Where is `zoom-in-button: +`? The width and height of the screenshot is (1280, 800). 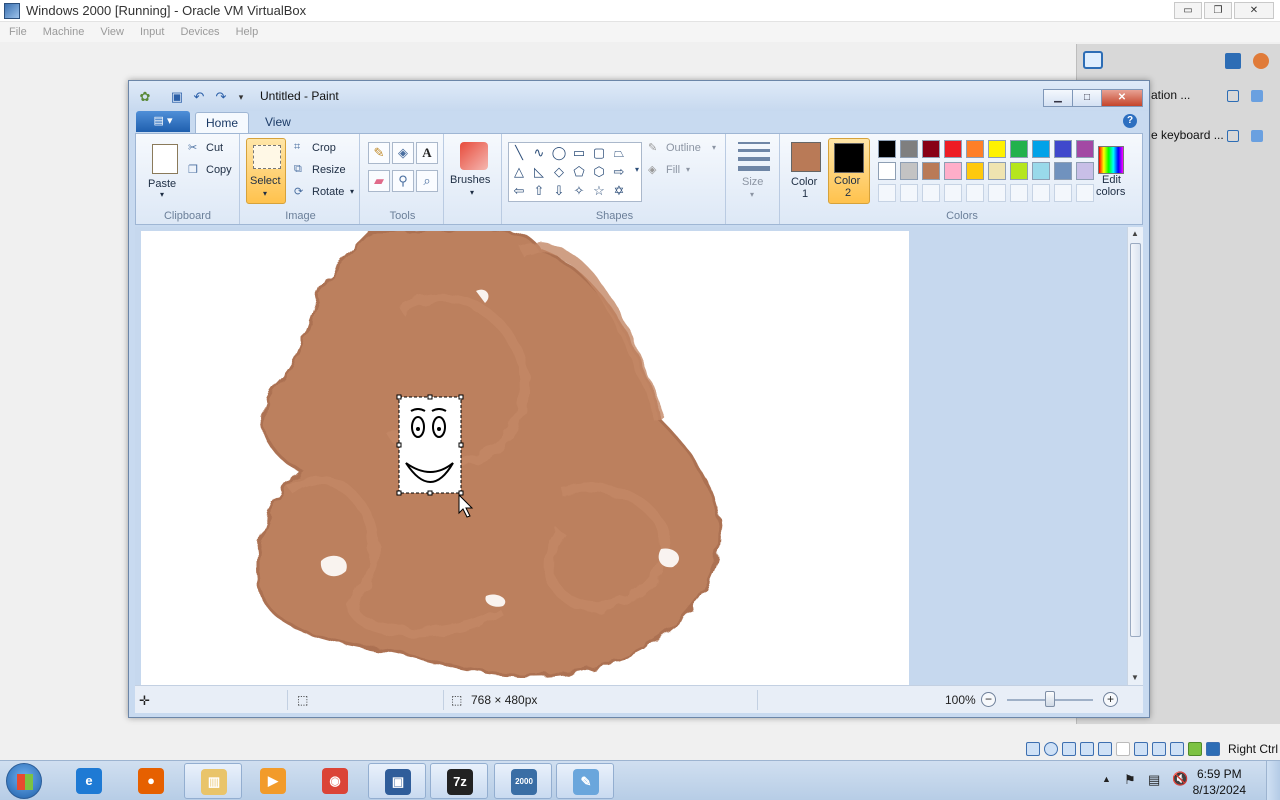
zoom-in-button: + is located at coordinates (1110, 699).